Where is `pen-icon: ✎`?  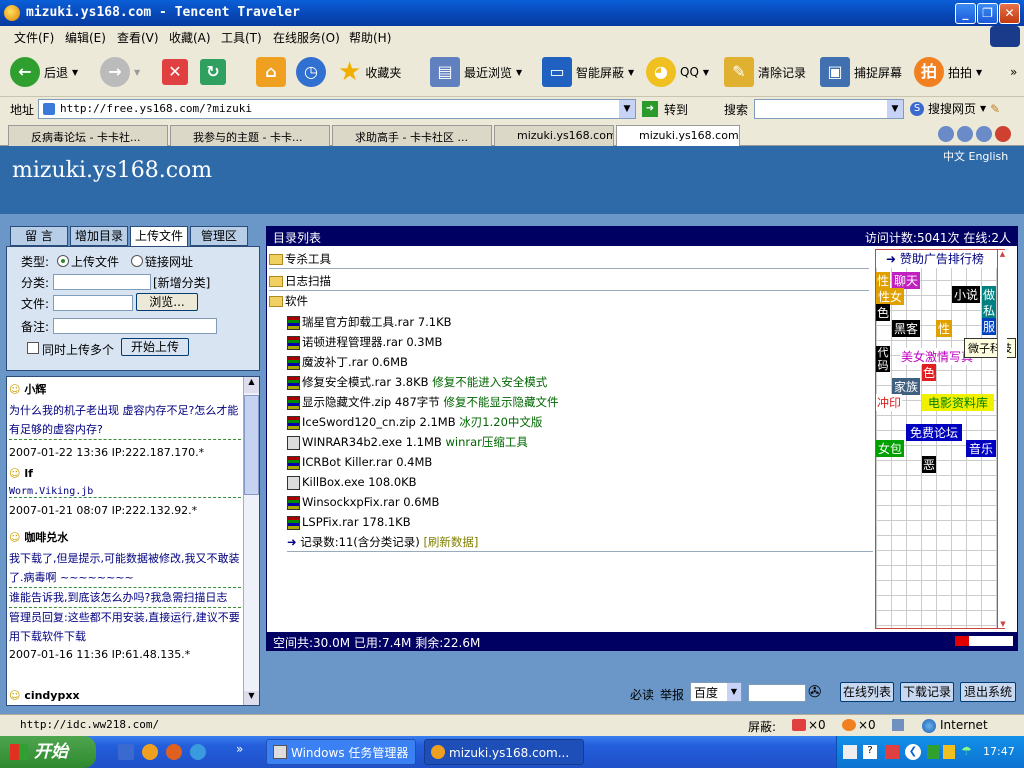 pen-icon: ✎ is located at coordinates (995, 109).